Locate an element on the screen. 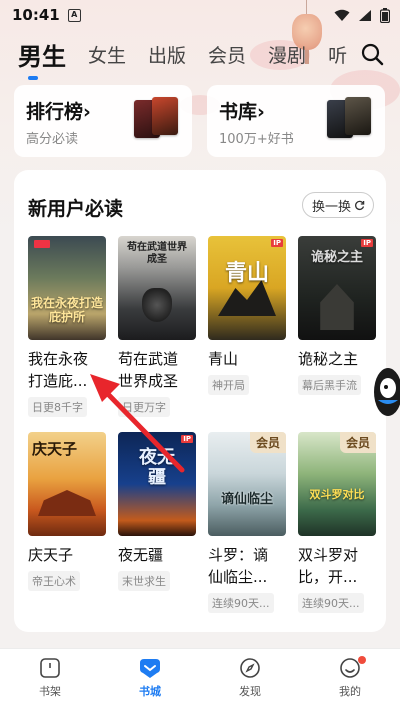  nav-bookstore: 书城 is located at coordinates (150, 679).